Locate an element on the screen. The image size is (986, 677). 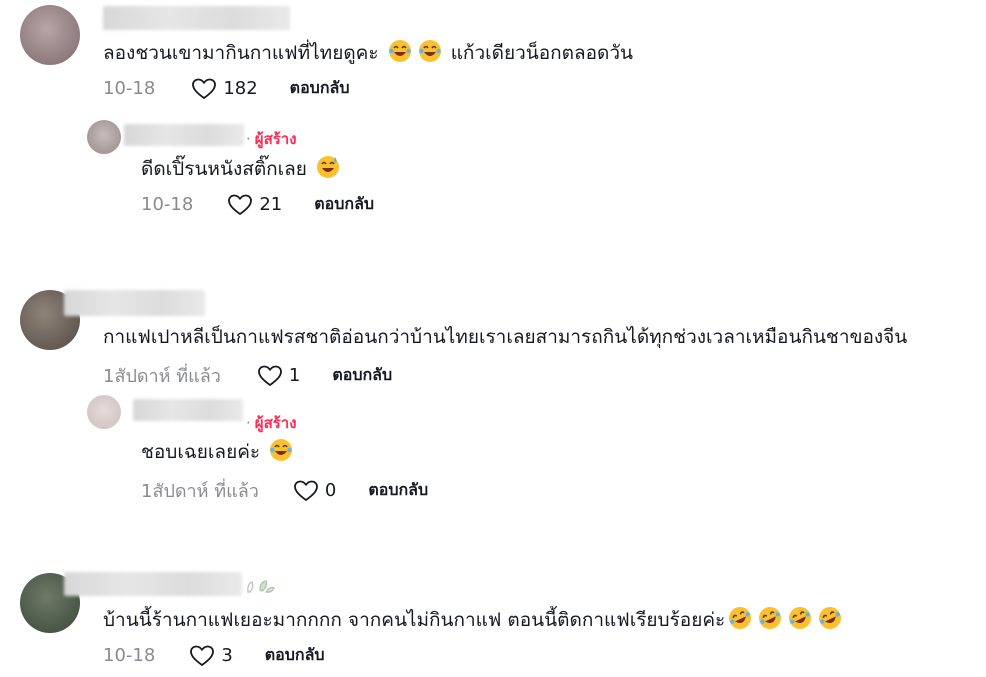
comment-meta: 10-18 3 ตอบกลับ is located at coordinates (214, 655).